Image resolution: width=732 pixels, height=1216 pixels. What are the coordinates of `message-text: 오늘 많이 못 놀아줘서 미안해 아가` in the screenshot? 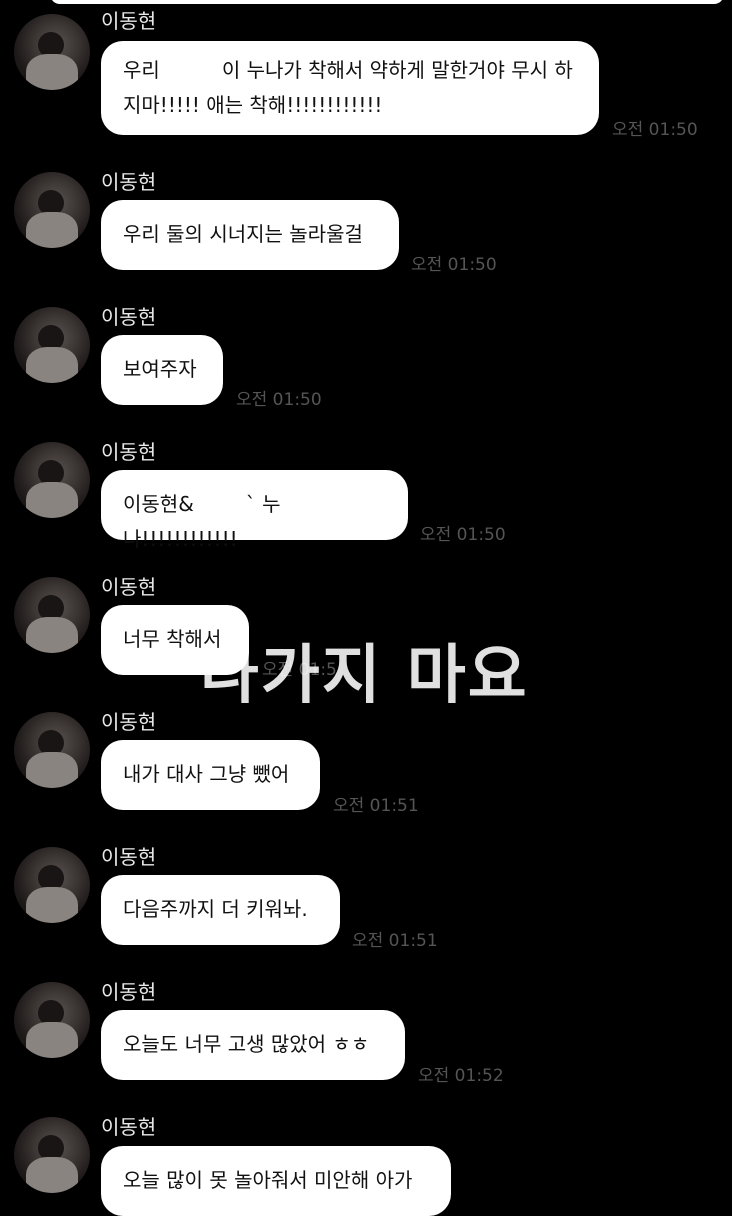 It's located at (268, 1180).